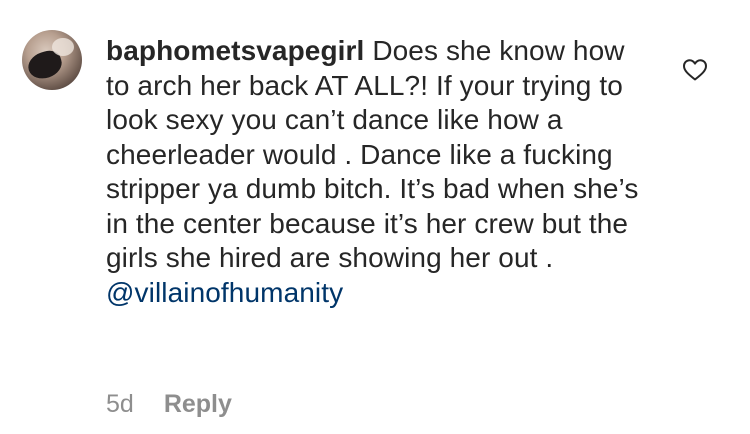  Describe the element at coordinates (235, 50) in the screenshot. I see `comment-username: baphometsvapegirl` at that location.